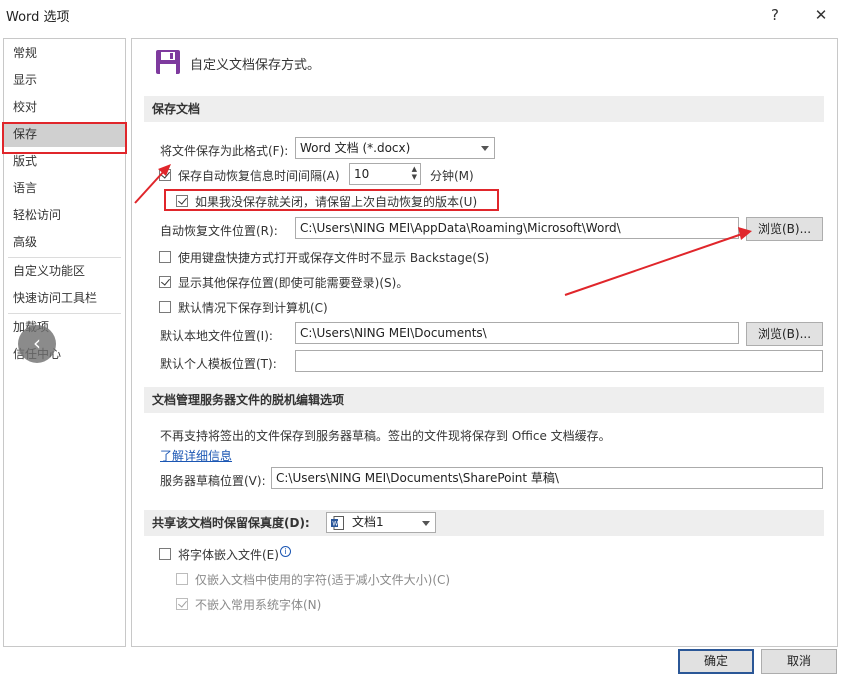 The width and height of the screenshot is (843, 685). Describe the element at coordinates (150, 186) in the screenshot. I see `arrow-to-keep-last-version` at that location.